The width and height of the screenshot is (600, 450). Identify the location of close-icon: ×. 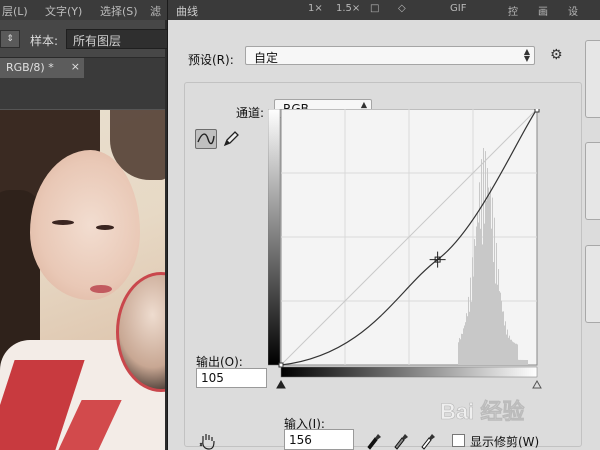
(75, 66).